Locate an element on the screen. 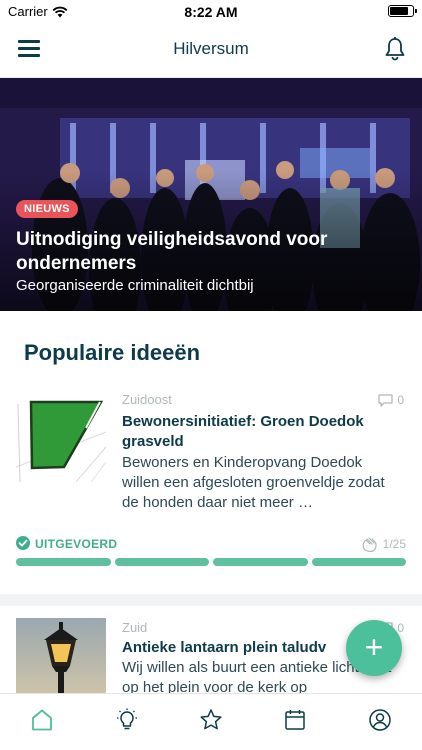  comment-icon is located at coordinates (385, 400).